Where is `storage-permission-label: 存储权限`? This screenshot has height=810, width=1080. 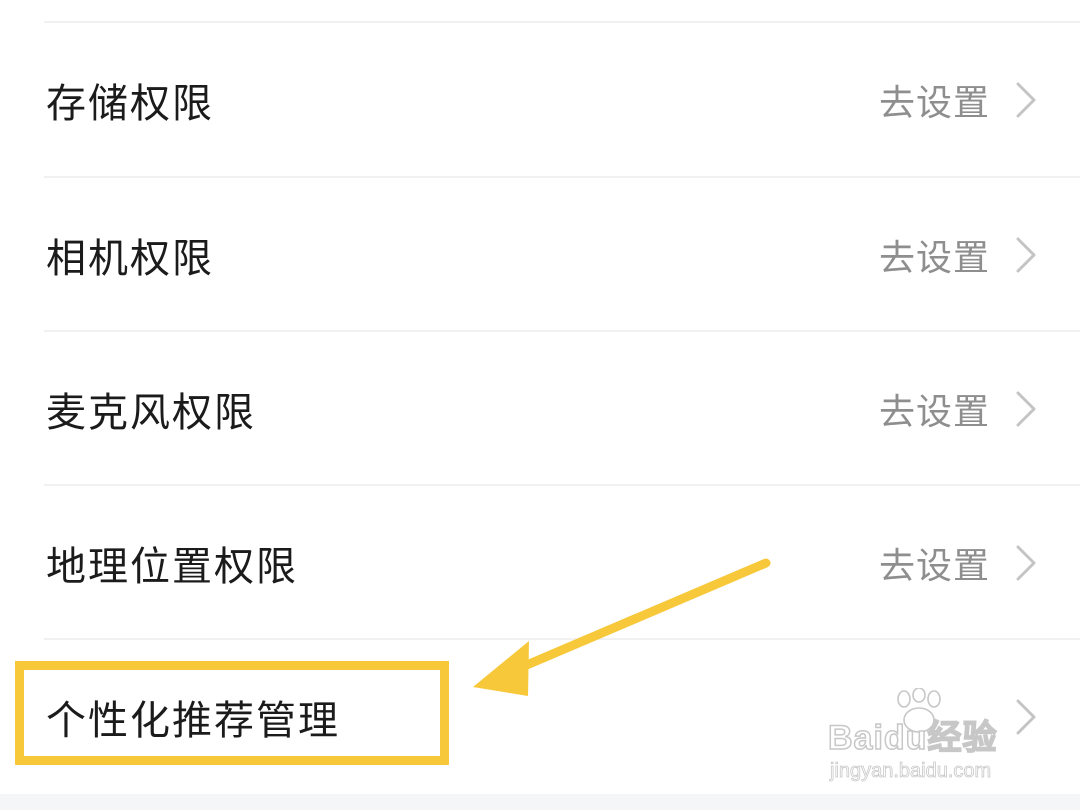
storage-permission-label: 存储权限 is located at coordinates (130, 104).